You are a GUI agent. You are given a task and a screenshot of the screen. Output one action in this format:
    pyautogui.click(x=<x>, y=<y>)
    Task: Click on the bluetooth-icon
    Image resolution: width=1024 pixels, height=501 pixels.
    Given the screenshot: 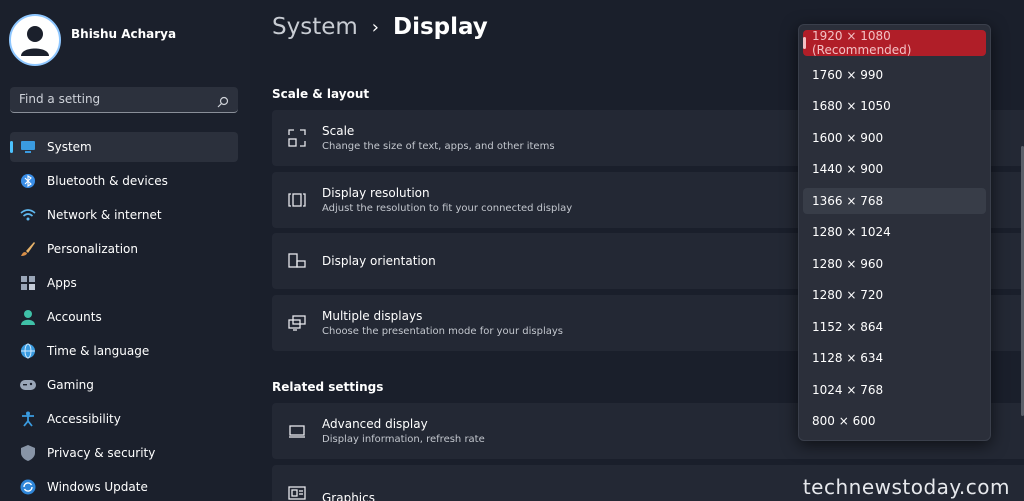 What is the action you would take?
    pyautogui.click(x=28, y=181)
    